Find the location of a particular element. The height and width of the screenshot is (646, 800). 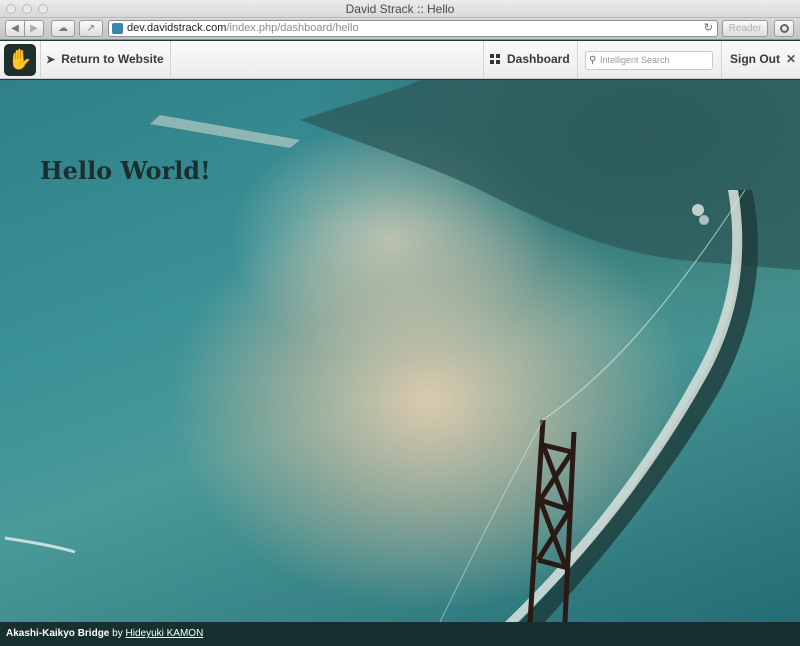

caption-by: by is located at coordinates (117, 633).